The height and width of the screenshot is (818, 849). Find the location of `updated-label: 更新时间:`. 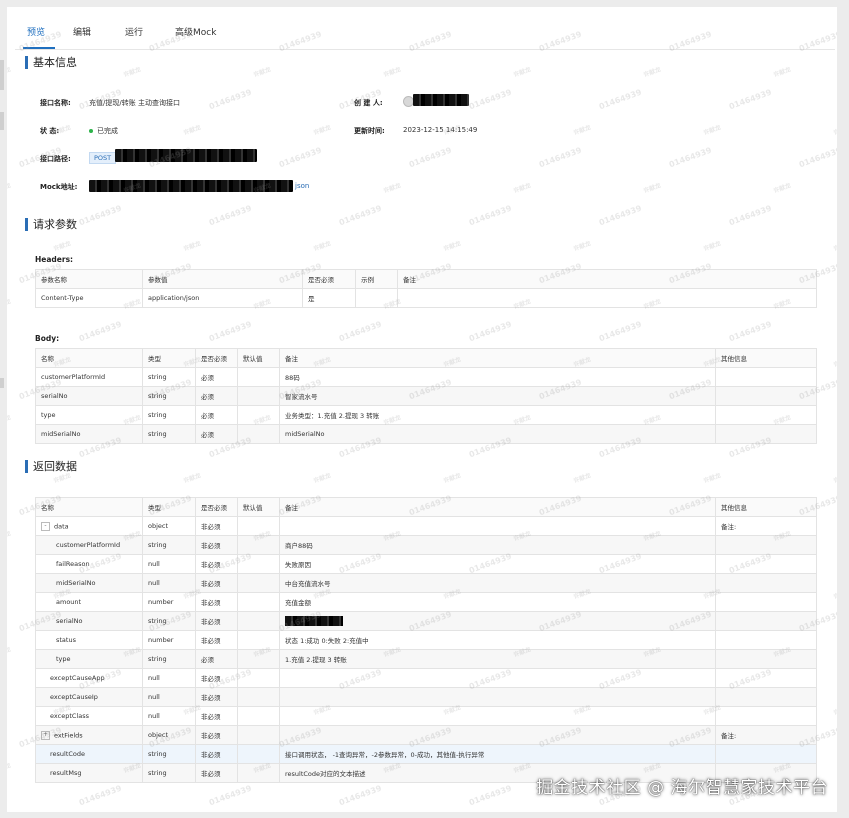

updated-label: 更新时间: is located at coordinates (369, 131).